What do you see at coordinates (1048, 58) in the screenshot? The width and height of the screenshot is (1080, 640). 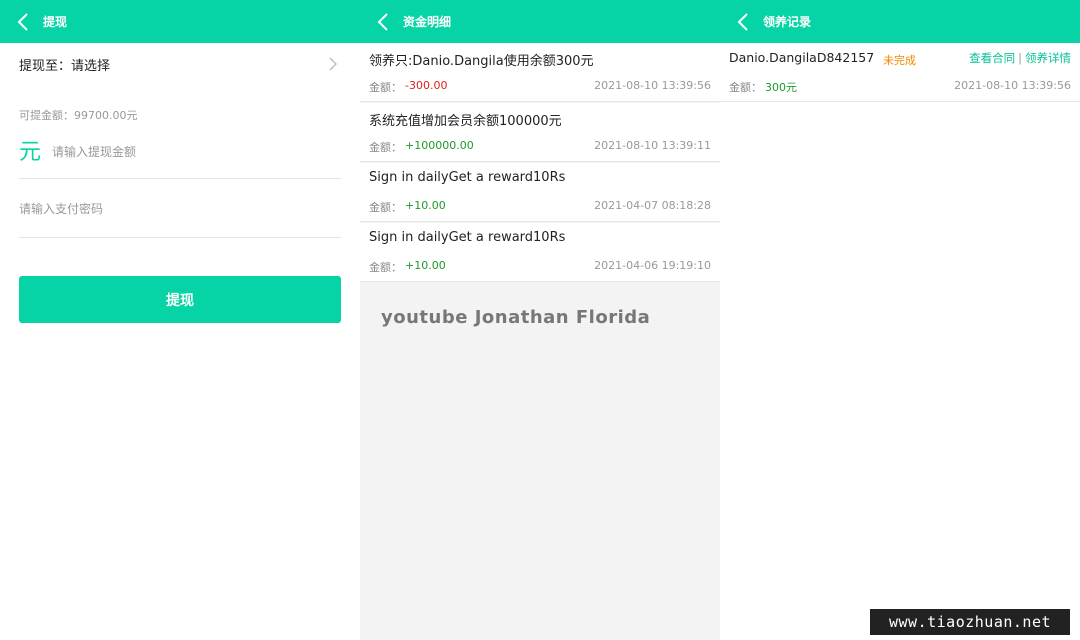 I see `adoption-details-link: 领养详情` at bounding box center [1048, 58].